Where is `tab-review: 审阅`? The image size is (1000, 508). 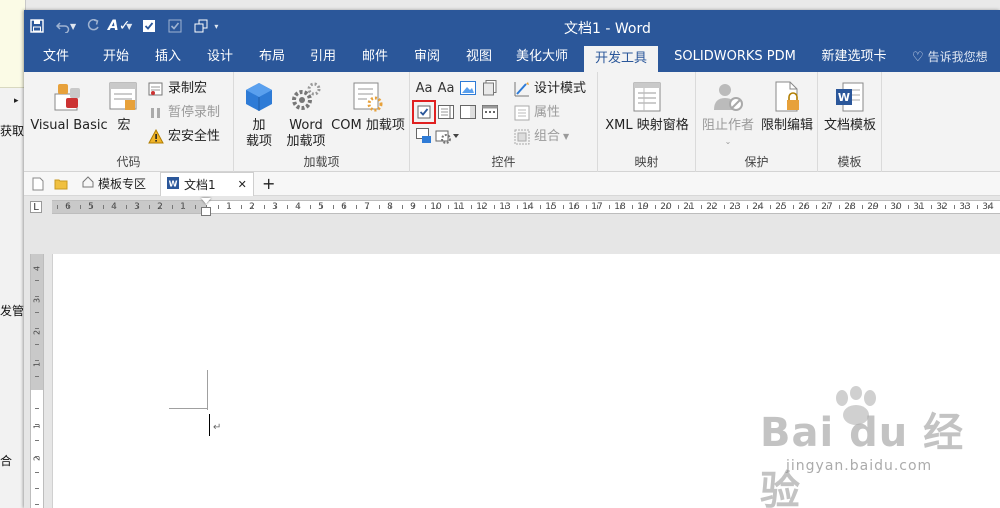 tab-review: 审阅 is located at coordinates (427, 57).